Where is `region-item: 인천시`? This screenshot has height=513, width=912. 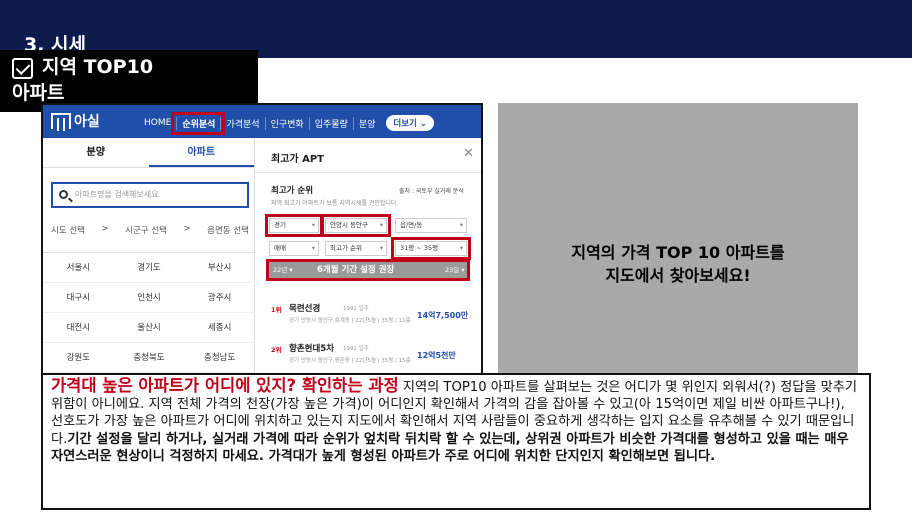
region-item: 인천시 is located at coordinates (149, 298).